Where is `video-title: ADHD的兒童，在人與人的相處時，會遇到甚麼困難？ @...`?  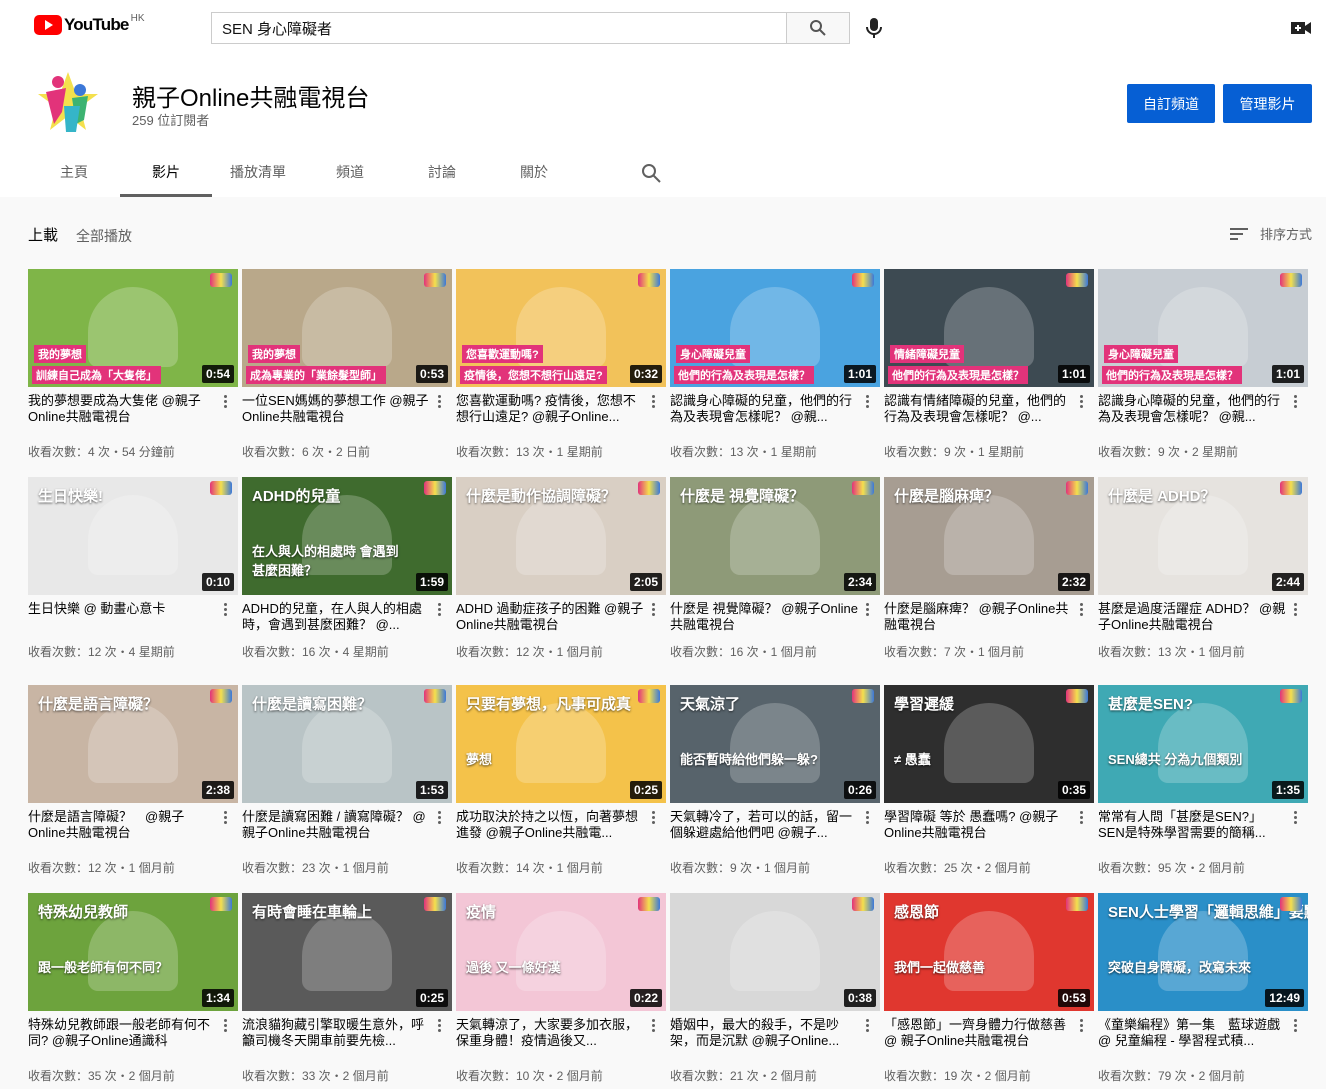 video-title: ADHD的兒童，在人與人的相處時，會遇到甚麼困難？ @... is located at coordinates (337, 617).